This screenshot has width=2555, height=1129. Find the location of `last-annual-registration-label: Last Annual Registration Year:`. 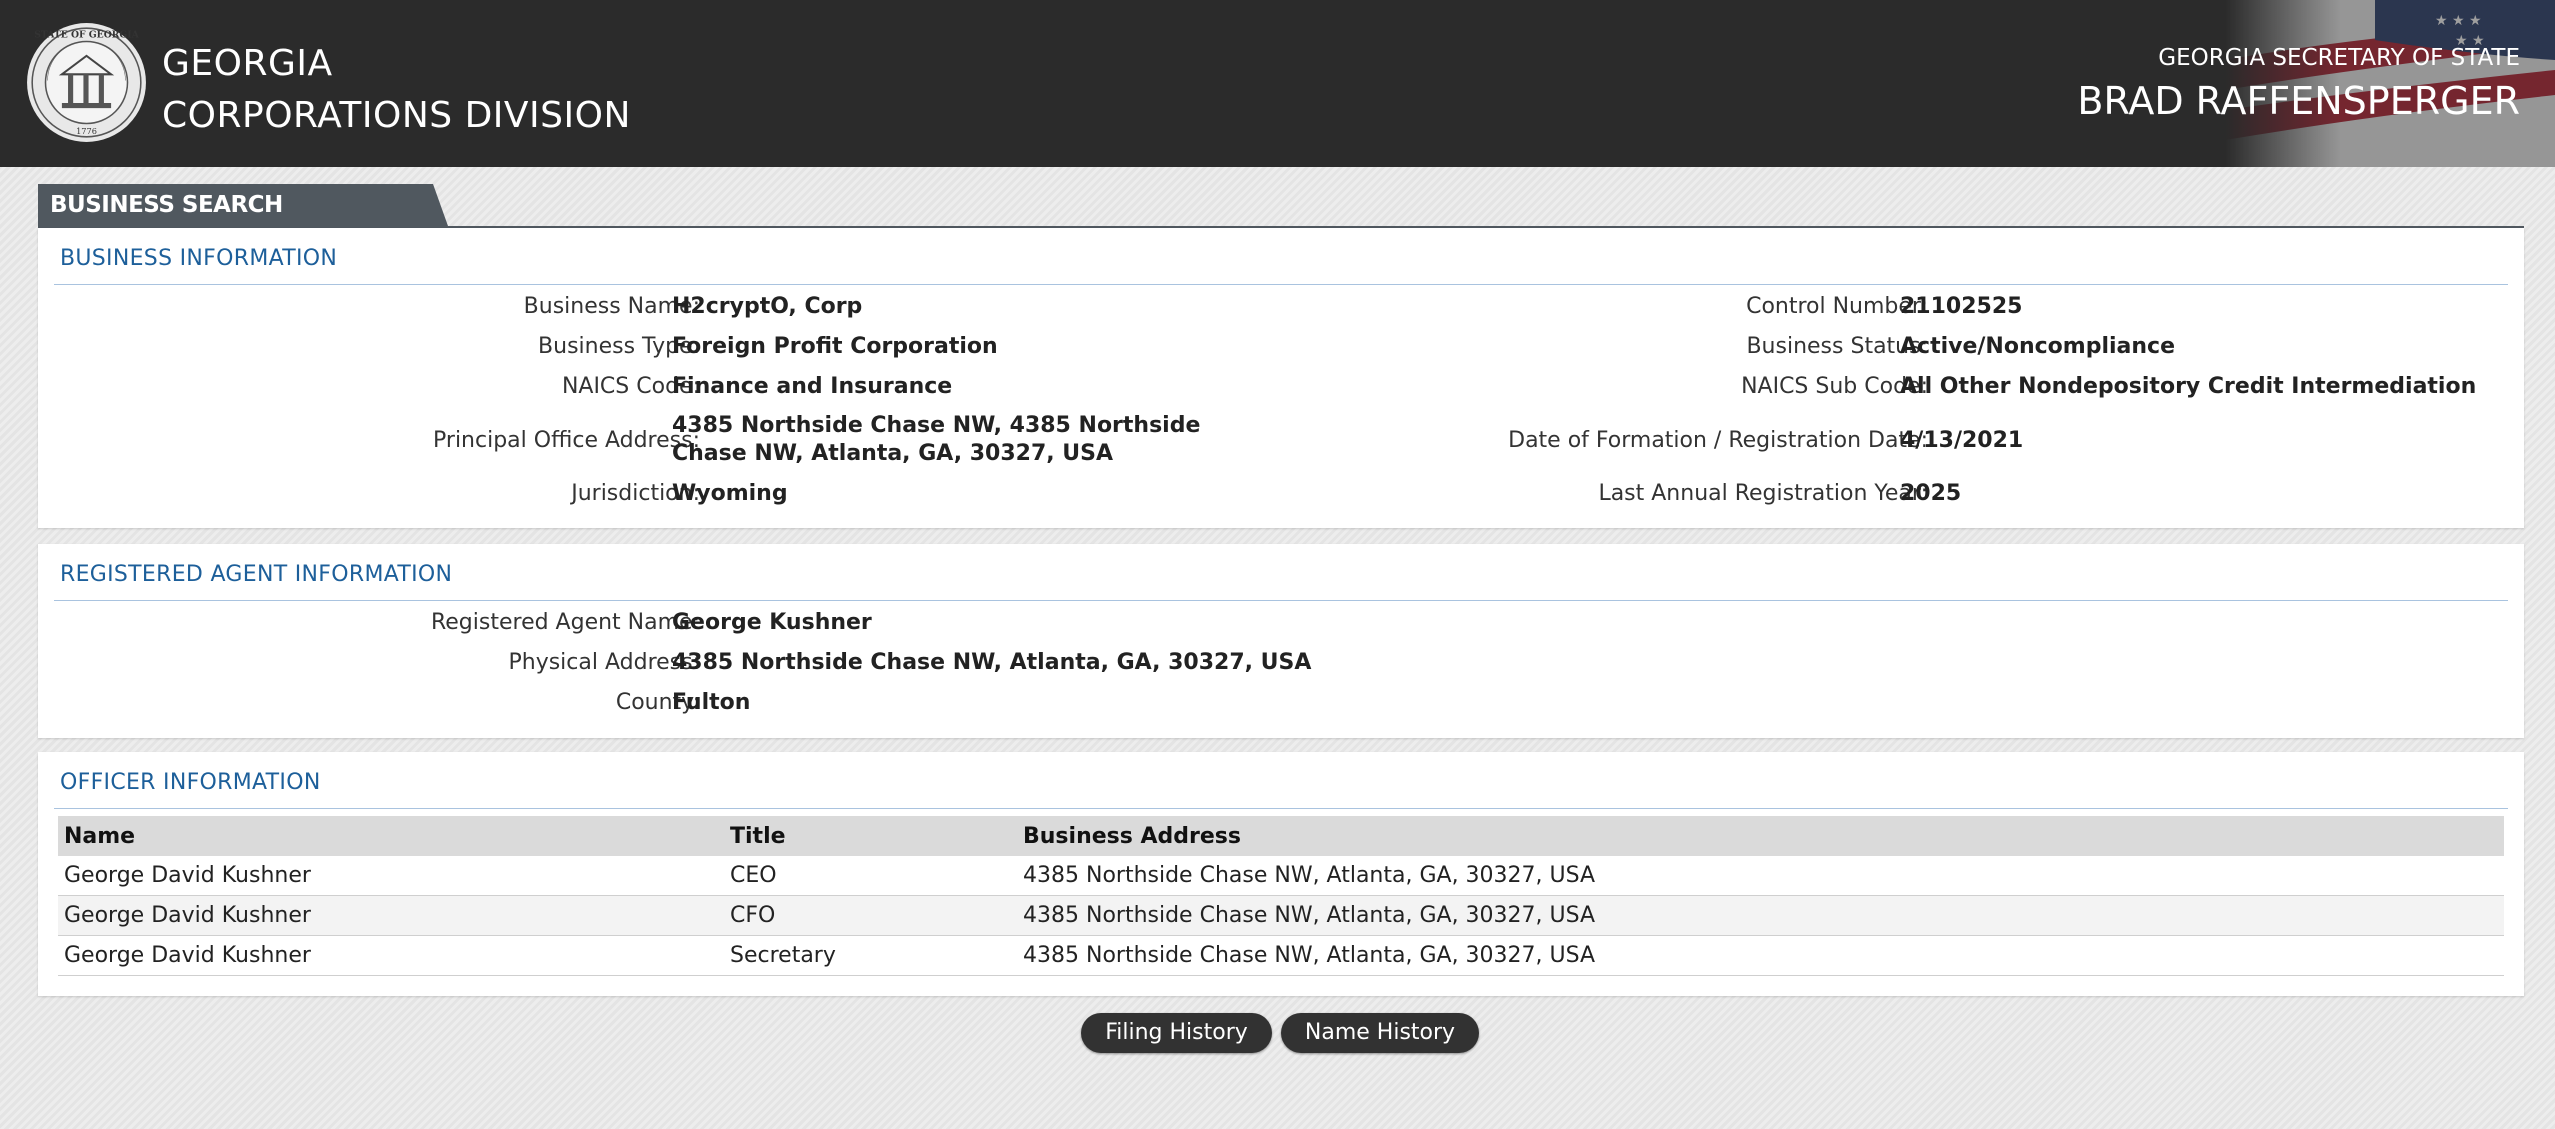

last-annual-registration-label: Last Annual Registration Year: is located at coordinates (1763, 493).